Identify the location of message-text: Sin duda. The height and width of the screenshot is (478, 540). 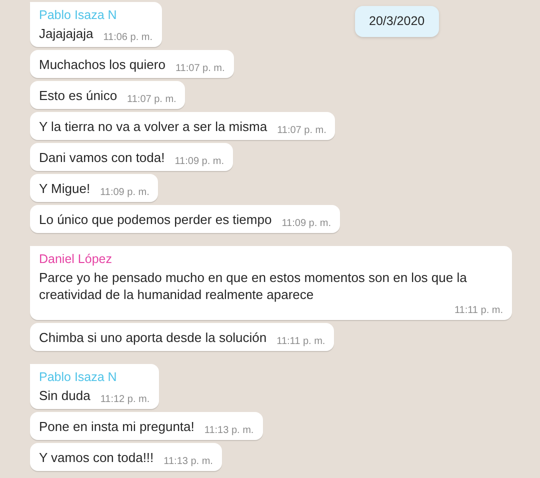
(64, 395).